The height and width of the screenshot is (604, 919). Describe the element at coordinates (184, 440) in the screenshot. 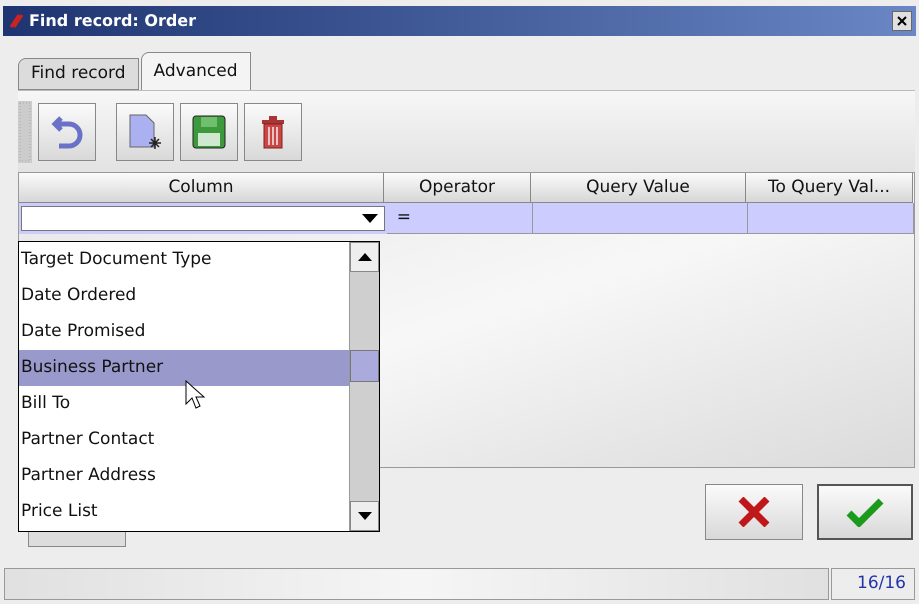

I see `dropdown-item: Partner Contact` at that location.